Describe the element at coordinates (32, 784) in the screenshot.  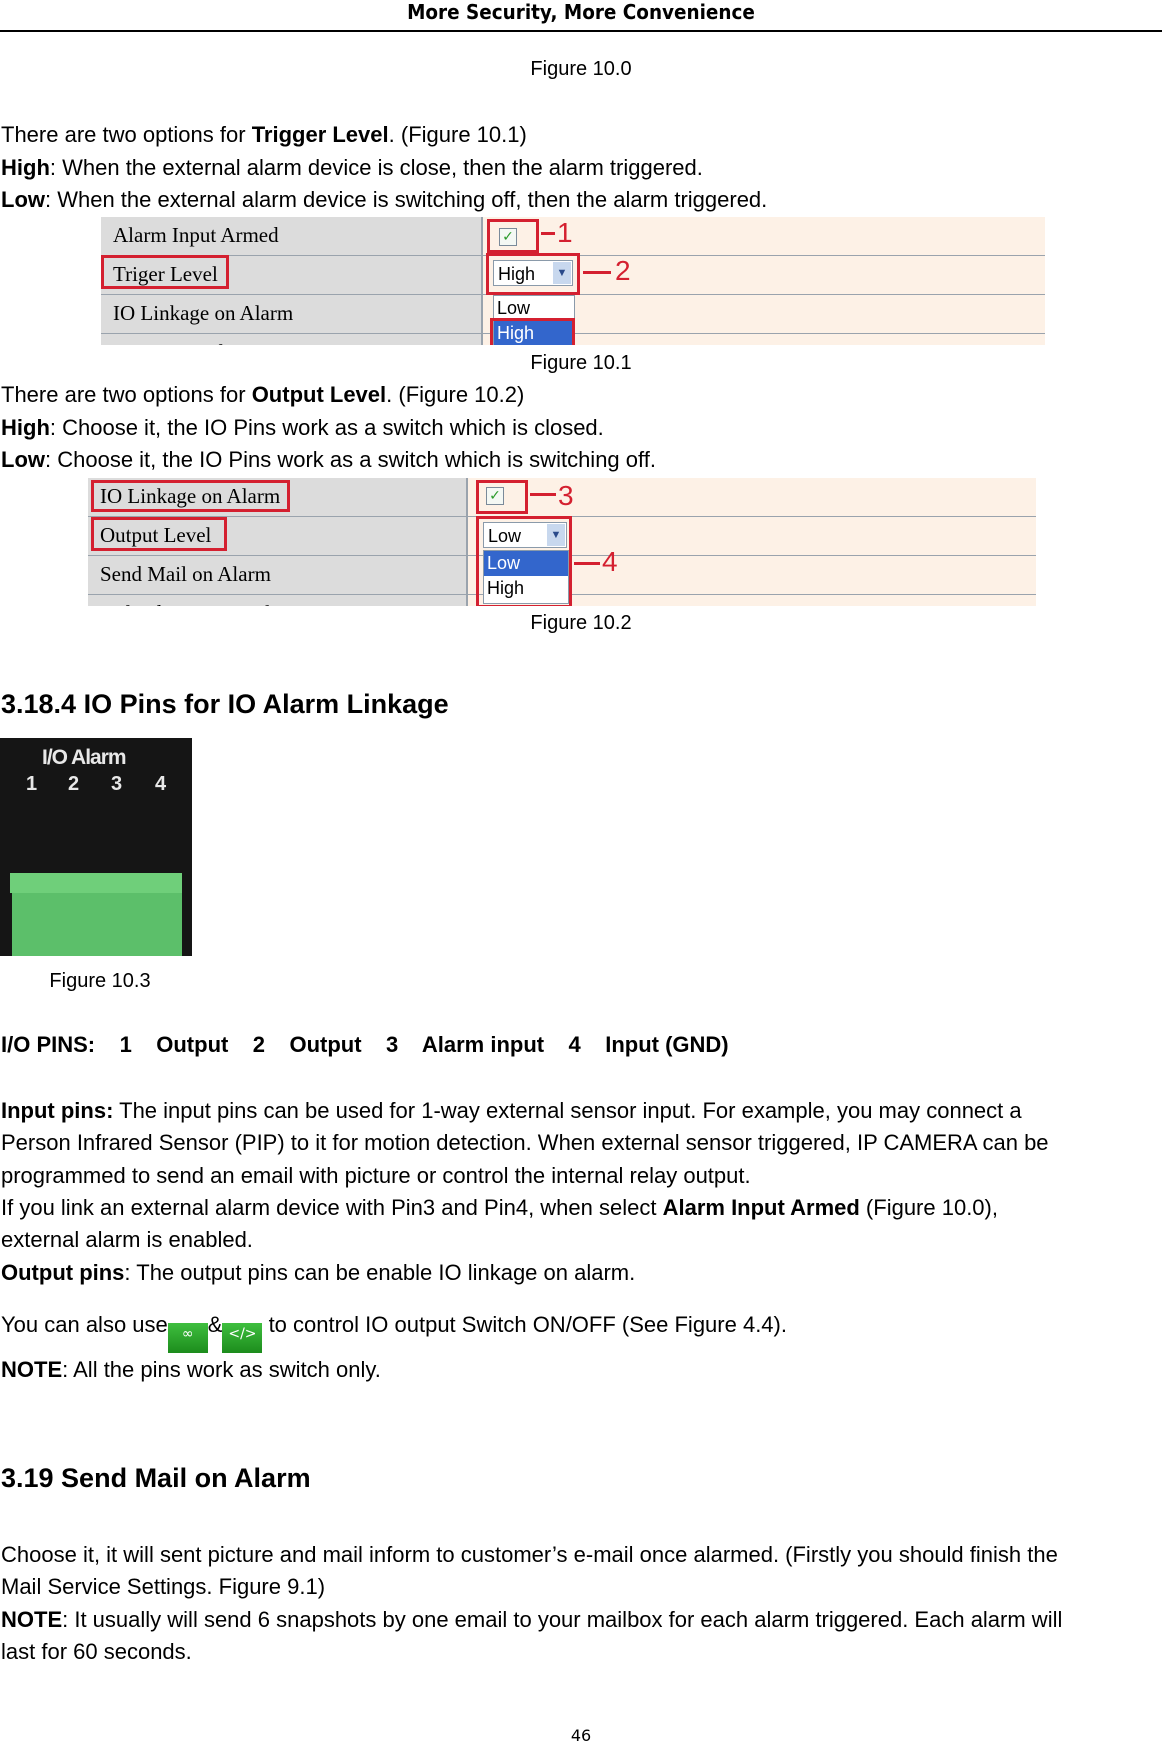
I see `pin-number: 1` at that location.